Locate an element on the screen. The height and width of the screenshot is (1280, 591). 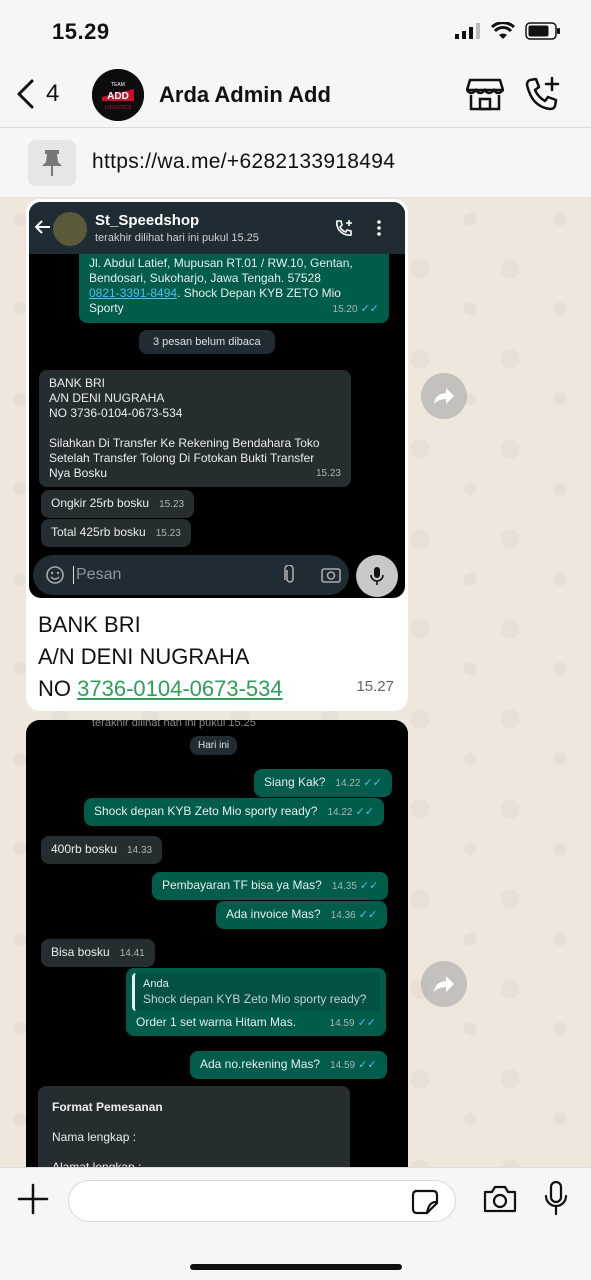
embedded-mic-button is located at coordinates (377, 576).